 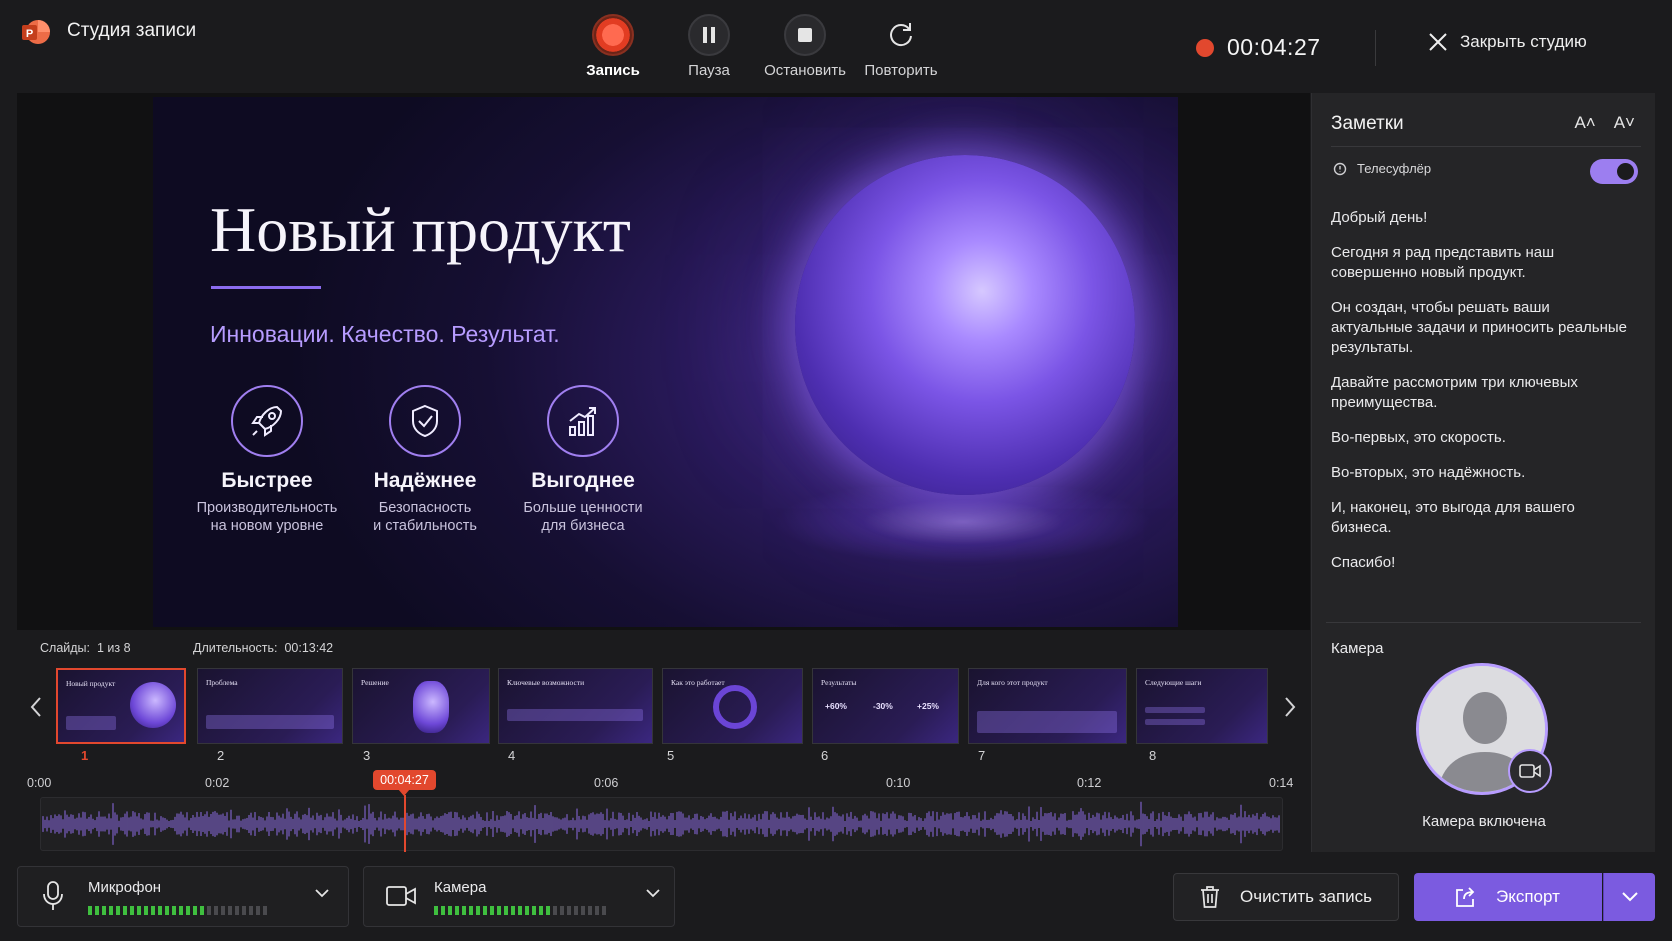 What do you see at coordinates (546, 682) in the screenshot?
I see `thumbnail-title: Ключевые возможности` at bounding box center [546, 682].